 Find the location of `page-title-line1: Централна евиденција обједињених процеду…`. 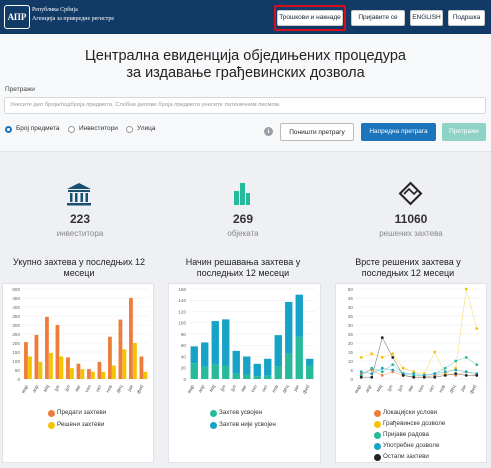

page-title-line1: Централна евиденција обједињених процеду… is located at coordinates (245, 56).